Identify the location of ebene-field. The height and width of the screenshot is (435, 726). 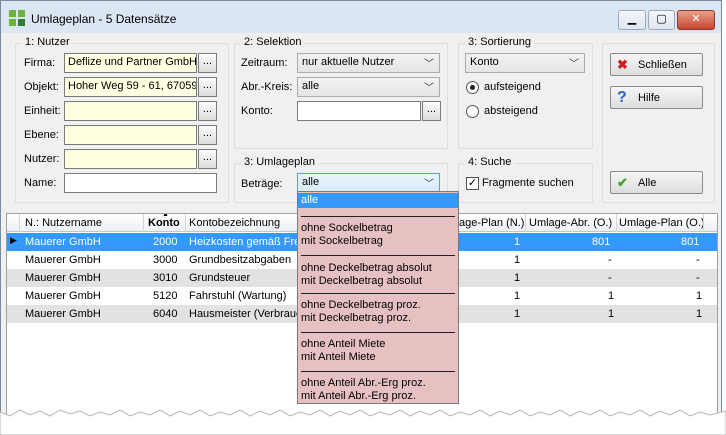
(130, 135).